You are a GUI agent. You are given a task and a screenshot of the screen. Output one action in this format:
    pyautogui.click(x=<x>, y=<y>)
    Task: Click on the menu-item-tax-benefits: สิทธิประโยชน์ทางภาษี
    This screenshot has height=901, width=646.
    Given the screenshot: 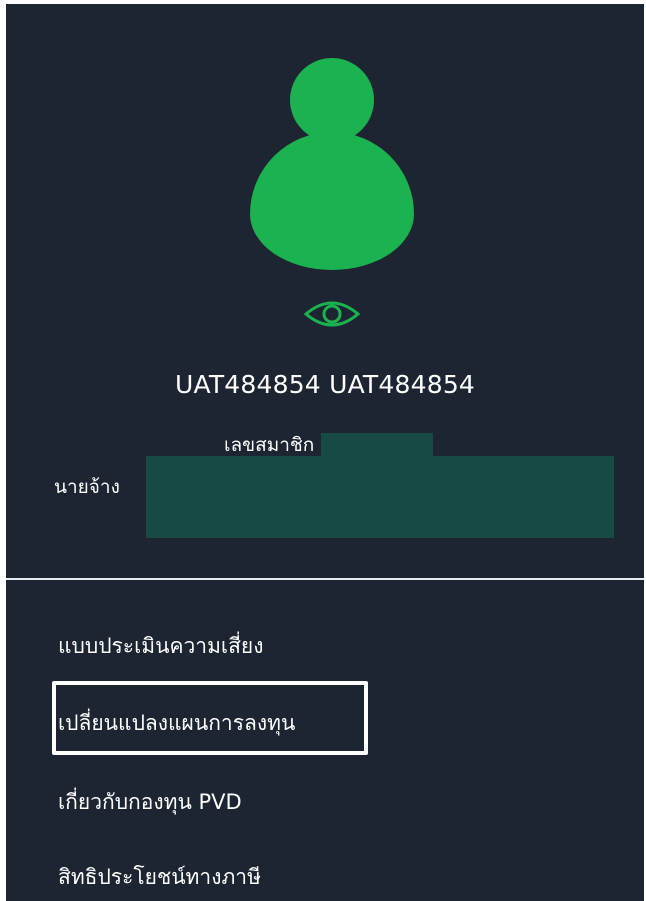 What is the action you would take?
    pyautogui.click(x=159, y=877)
    